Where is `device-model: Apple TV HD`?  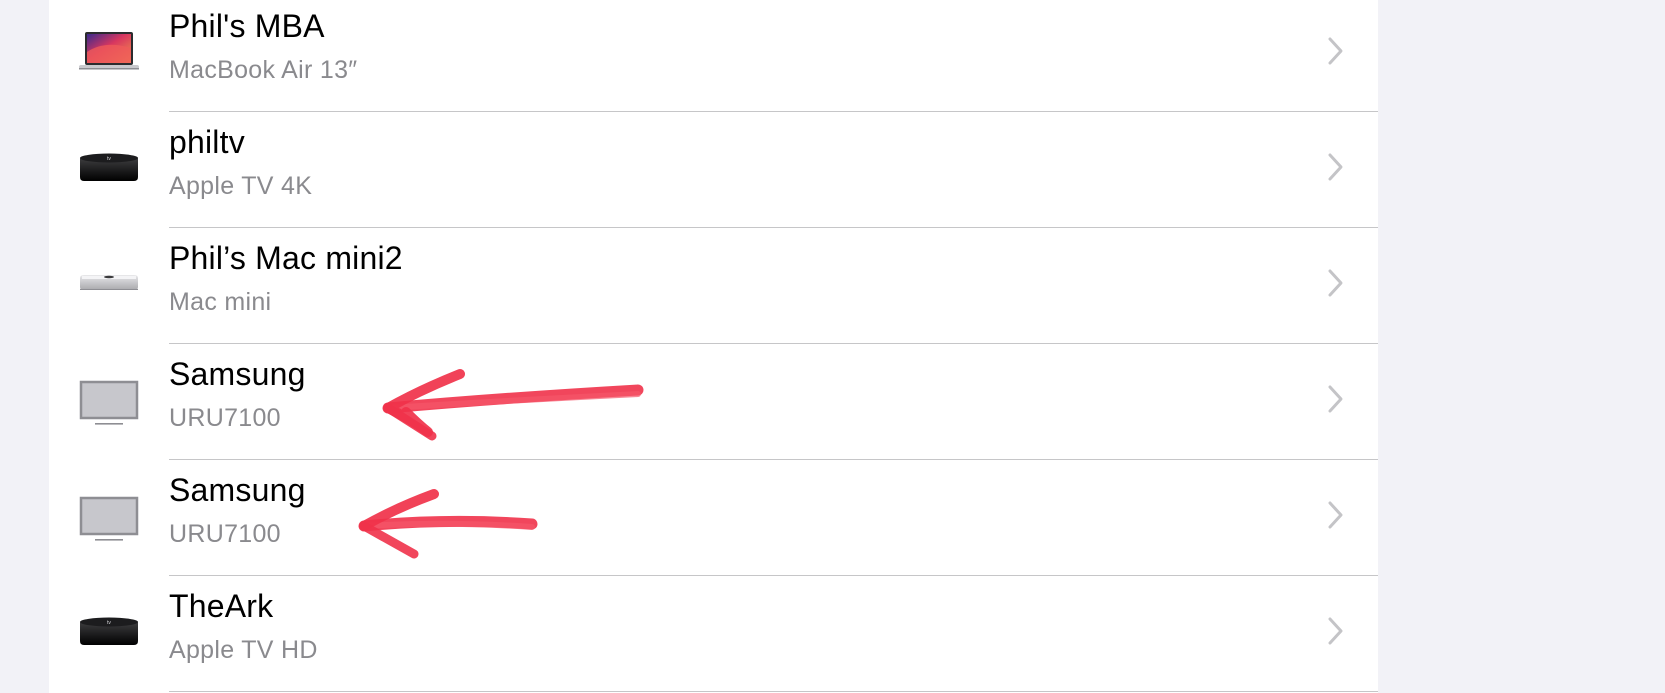
device-model: Apple TV HD is located at coordinates (243, 650).